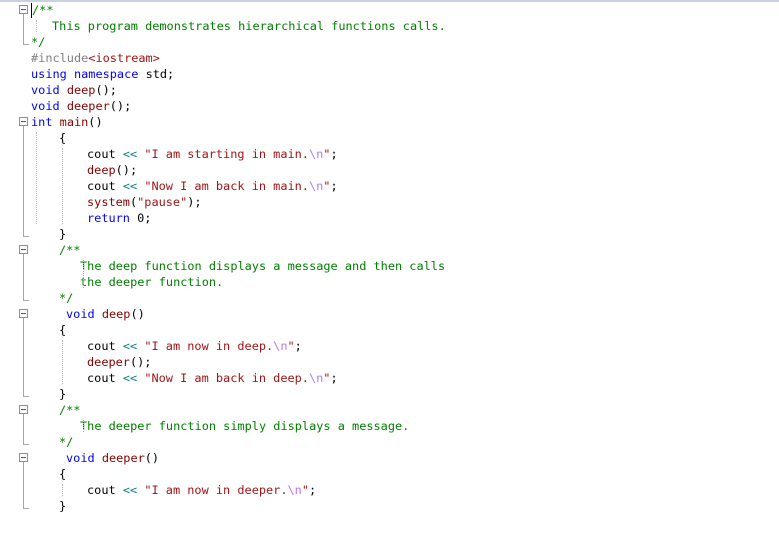  Describe the element at coordinates (144, 202) in the screenshot. I see `code-line: system("pause");` at that location.